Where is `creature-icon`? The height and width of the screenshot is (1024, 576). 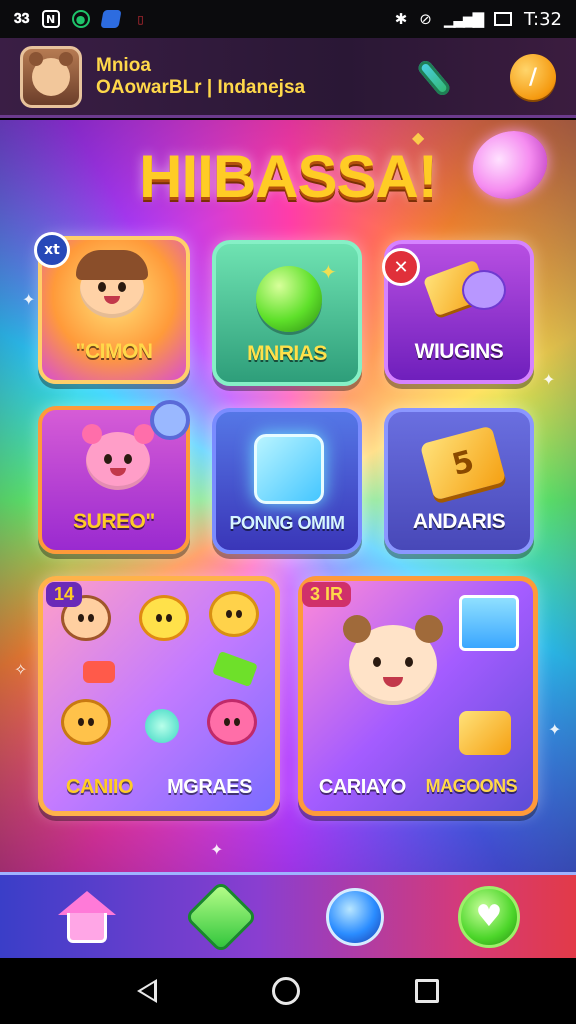 creature-icon is located at coordinates (484, 290).